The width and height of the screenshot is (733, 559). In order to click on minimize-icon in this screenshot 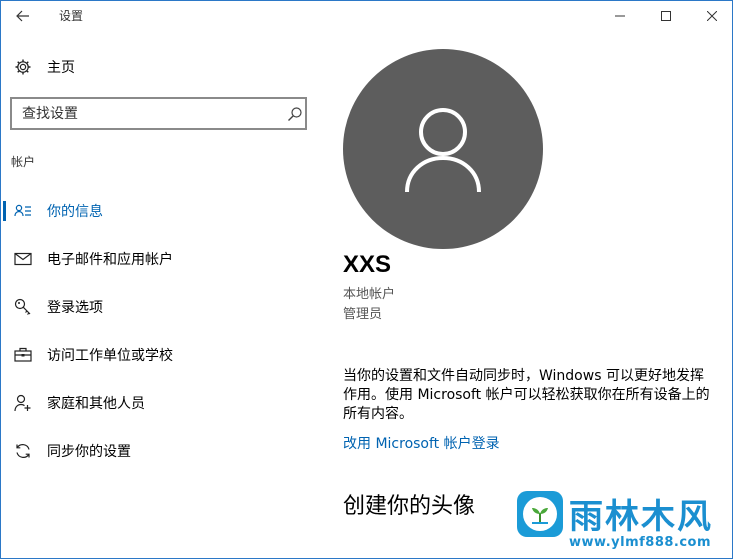, I will do `click(620, 16)`.